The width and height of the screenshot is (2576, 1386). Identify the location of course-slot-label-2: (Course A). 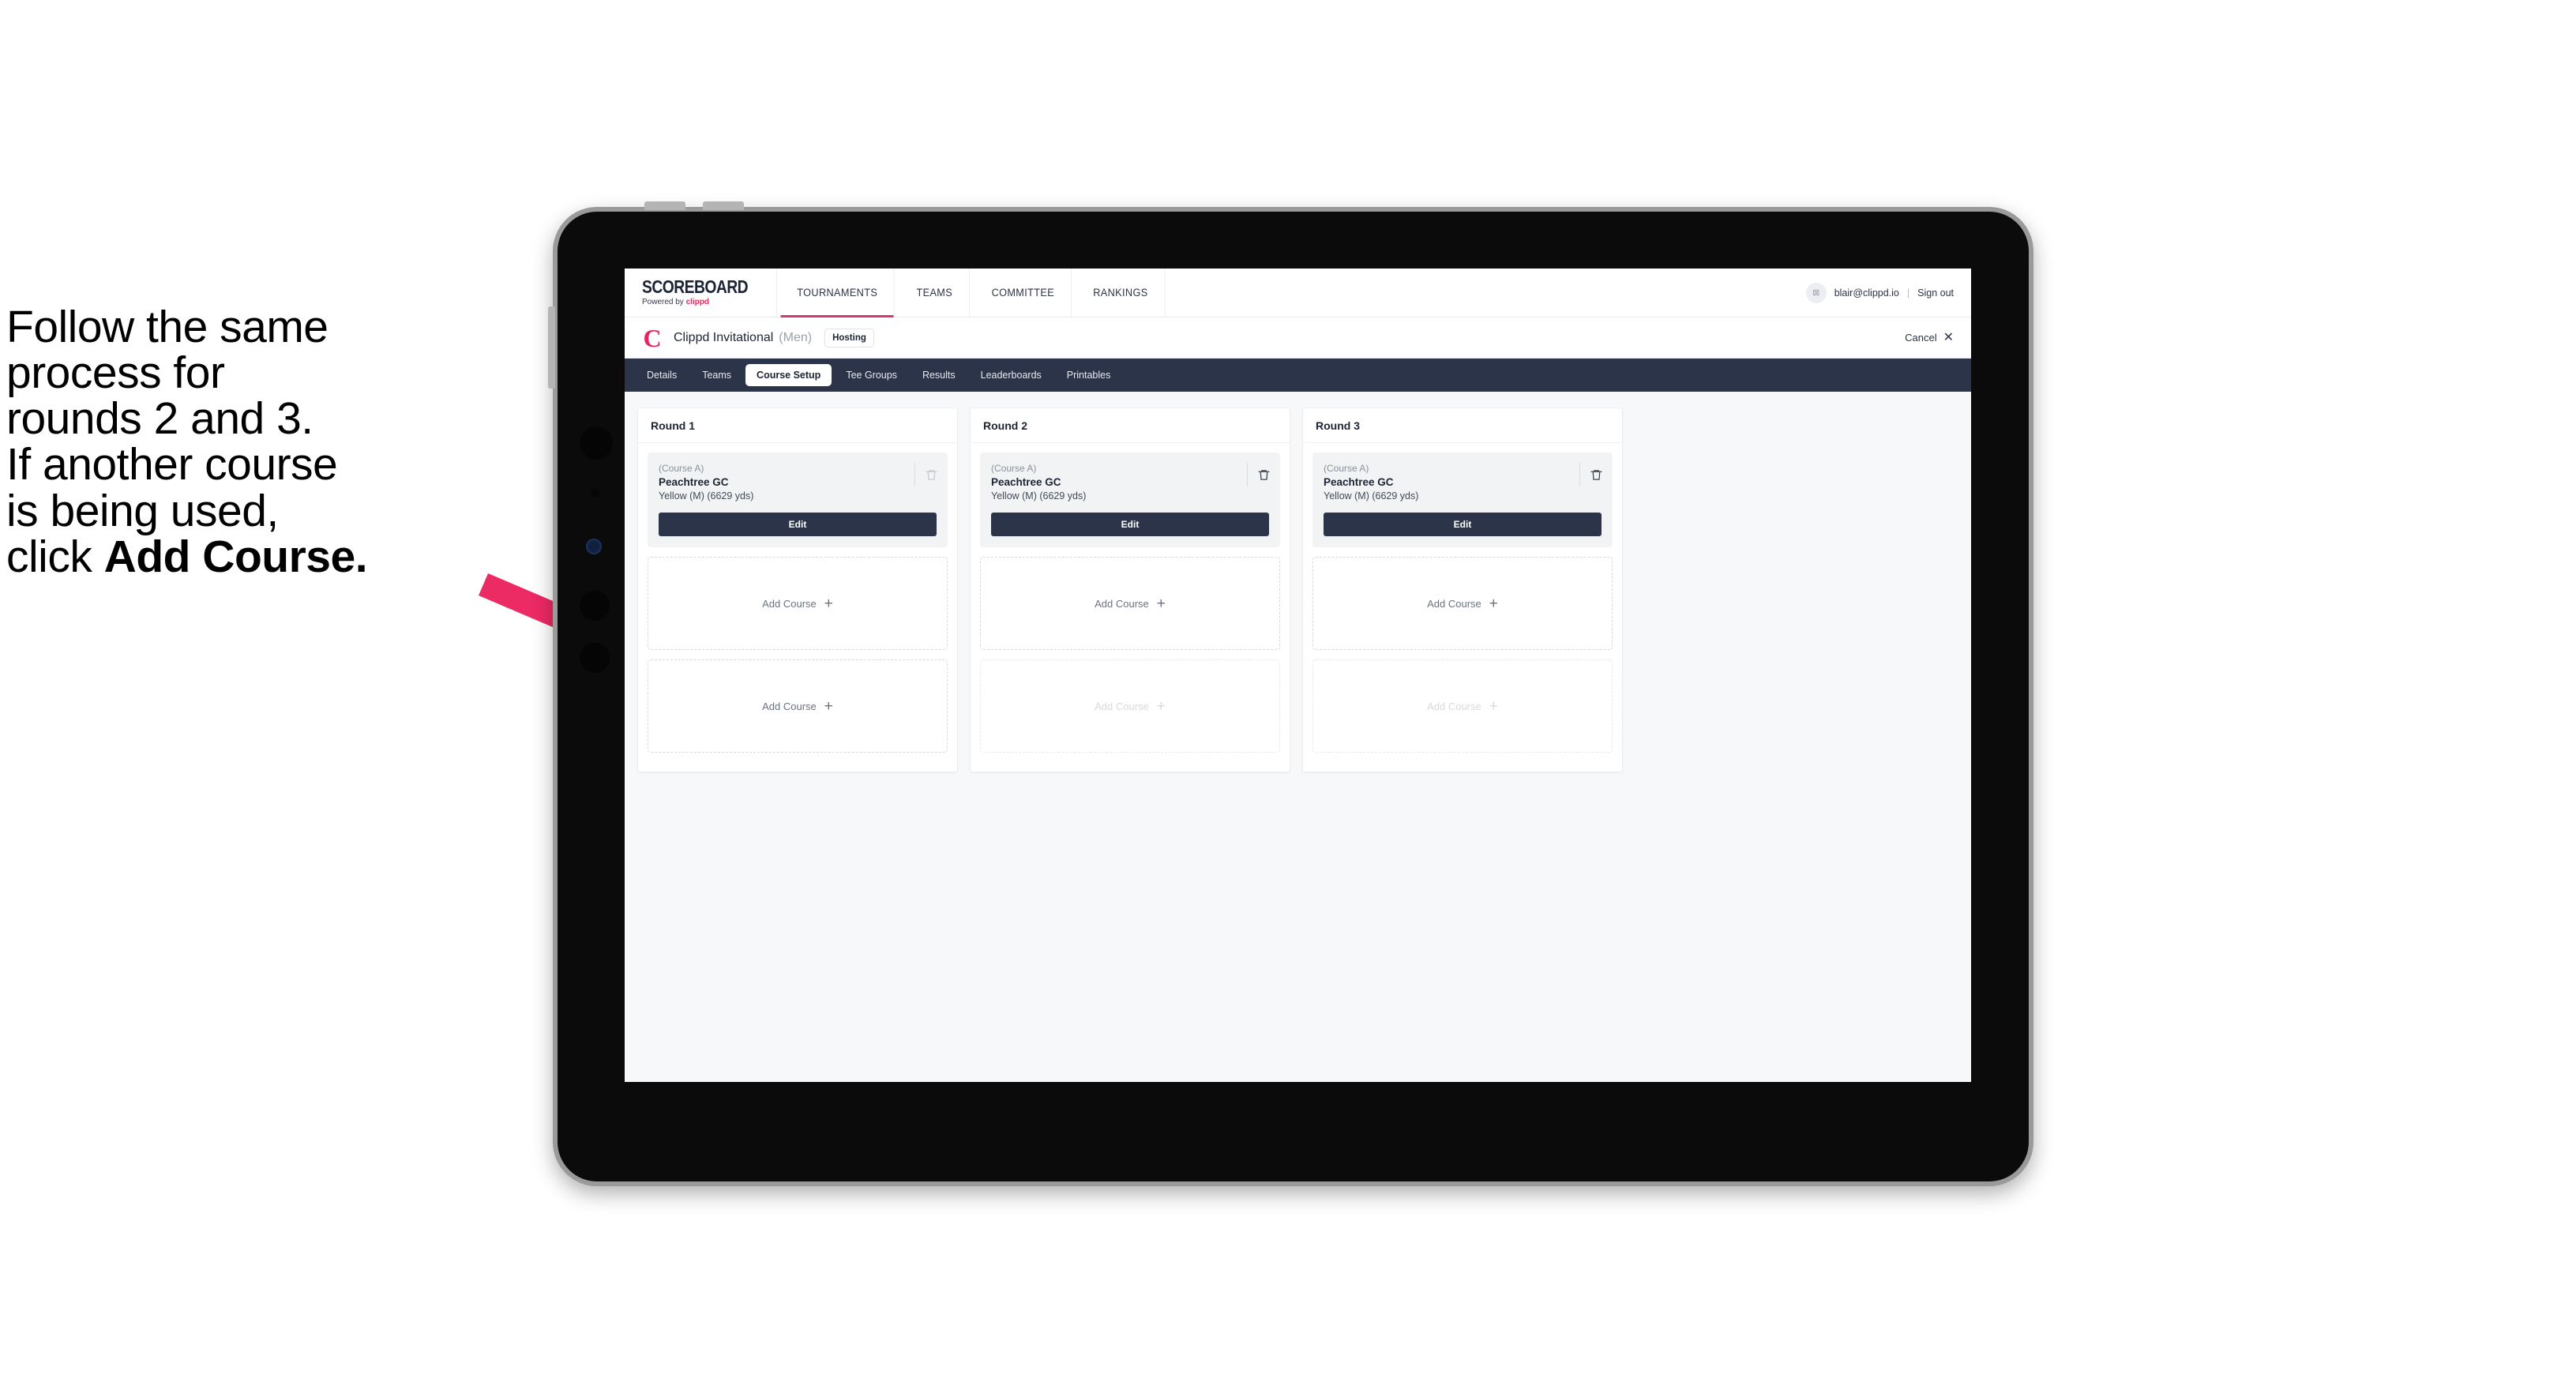
(1014, 468).